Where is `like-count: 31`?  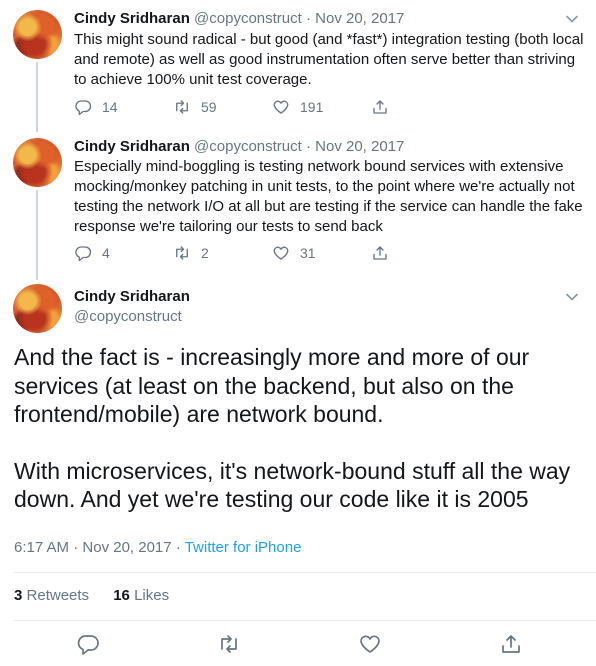 like-count: 31 is located at coordinates (308, 253).